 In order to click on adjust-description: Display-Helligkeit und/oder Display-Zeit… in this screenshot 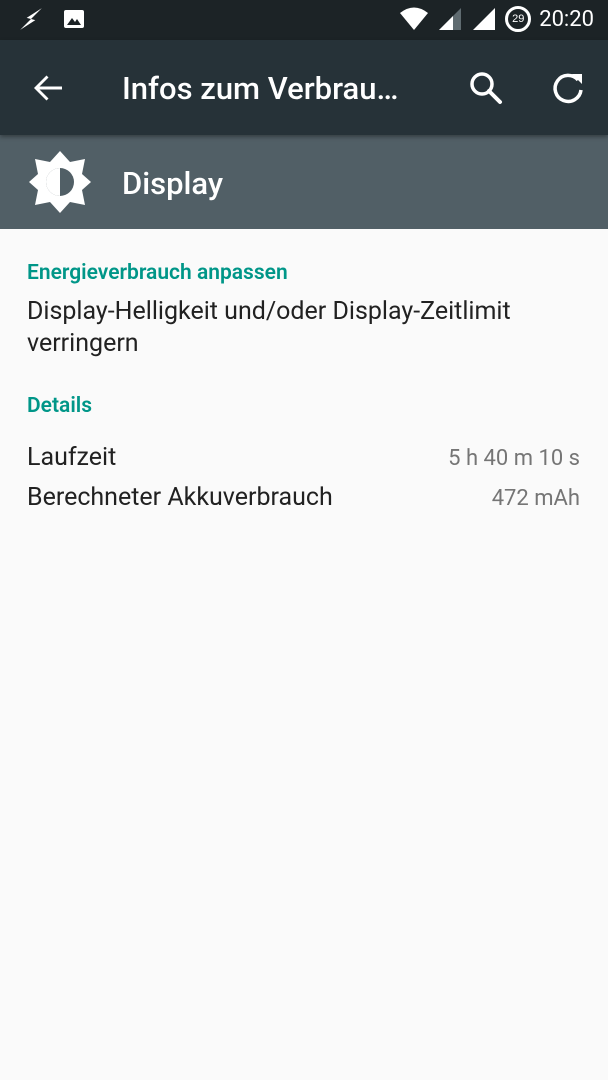, I will do `click(307, 328)`.